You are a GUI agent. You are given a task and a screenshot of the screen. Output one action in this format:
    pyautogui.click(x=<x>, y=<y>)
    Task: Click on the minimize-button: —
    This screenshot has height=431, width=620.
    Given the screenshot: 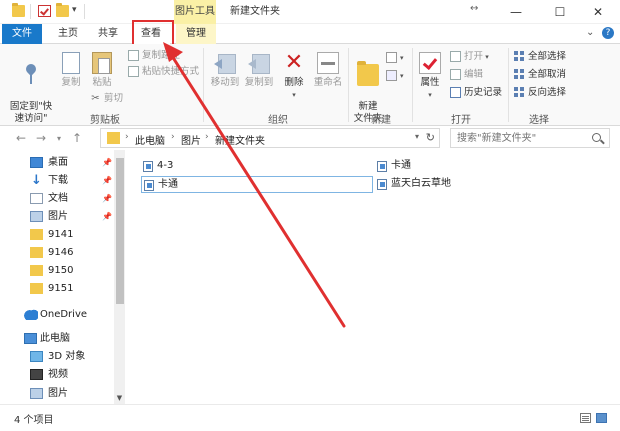 What is the action you would take?
    pyautogui.click(x=516, y=12)
    